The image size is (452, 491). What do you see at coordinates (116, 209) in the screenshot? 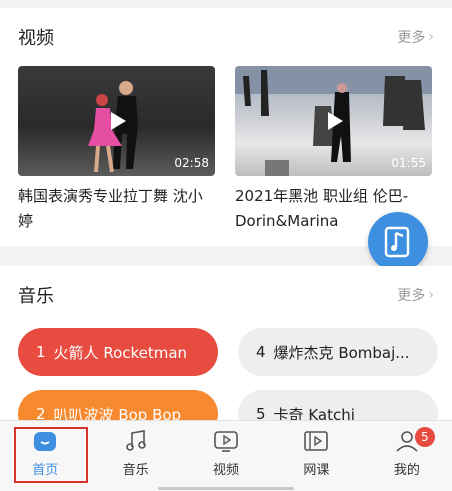
I see `video-title: 韩国表演秀专业拉丁舞 沈小婷` at bounding box center [116, 209].